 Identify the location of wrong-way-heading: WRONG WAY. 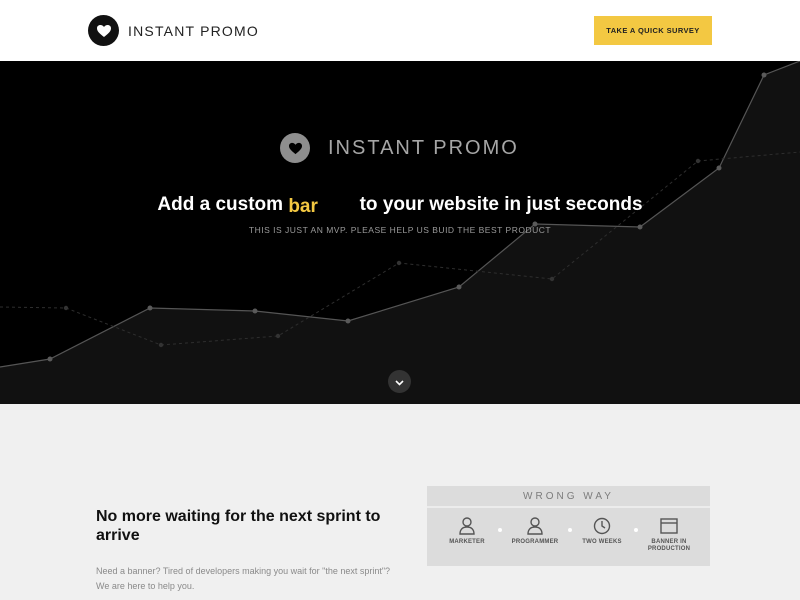
(568, 497).